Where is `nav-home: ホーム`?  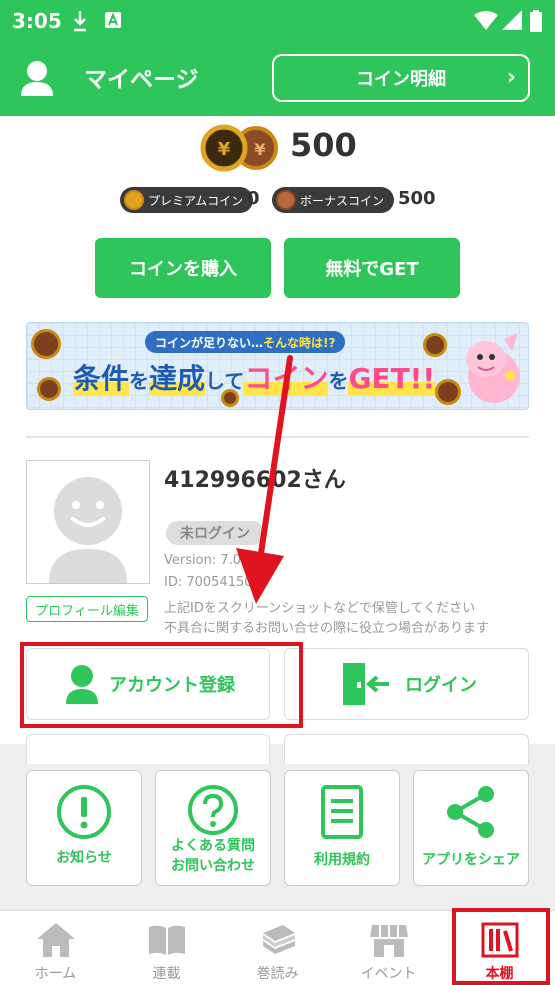 nav-home: ホーム is located at coordinates (55, 948).